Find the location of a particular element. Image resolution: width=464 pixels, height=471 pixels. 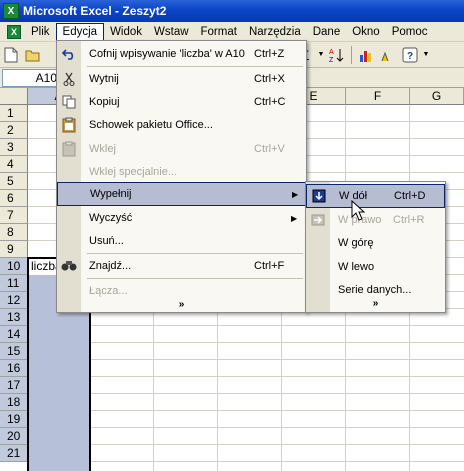

row-header-11: 11 is located at coordinates (14, 283).